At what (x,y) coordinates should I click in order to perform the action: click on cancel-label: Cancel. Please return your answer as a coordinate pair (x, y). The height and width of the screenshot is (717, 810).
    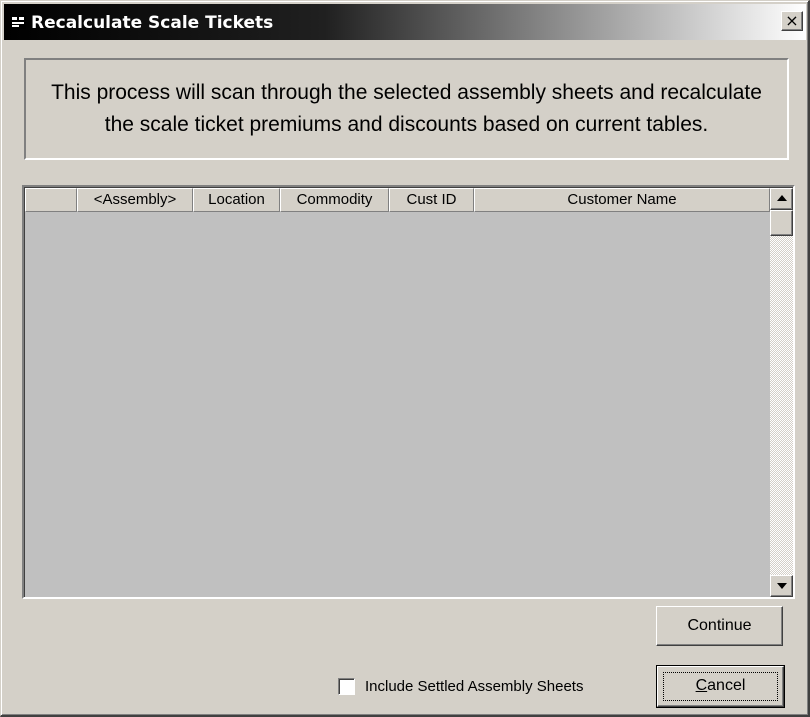
    Looking at the image, I should click on (721, 685).